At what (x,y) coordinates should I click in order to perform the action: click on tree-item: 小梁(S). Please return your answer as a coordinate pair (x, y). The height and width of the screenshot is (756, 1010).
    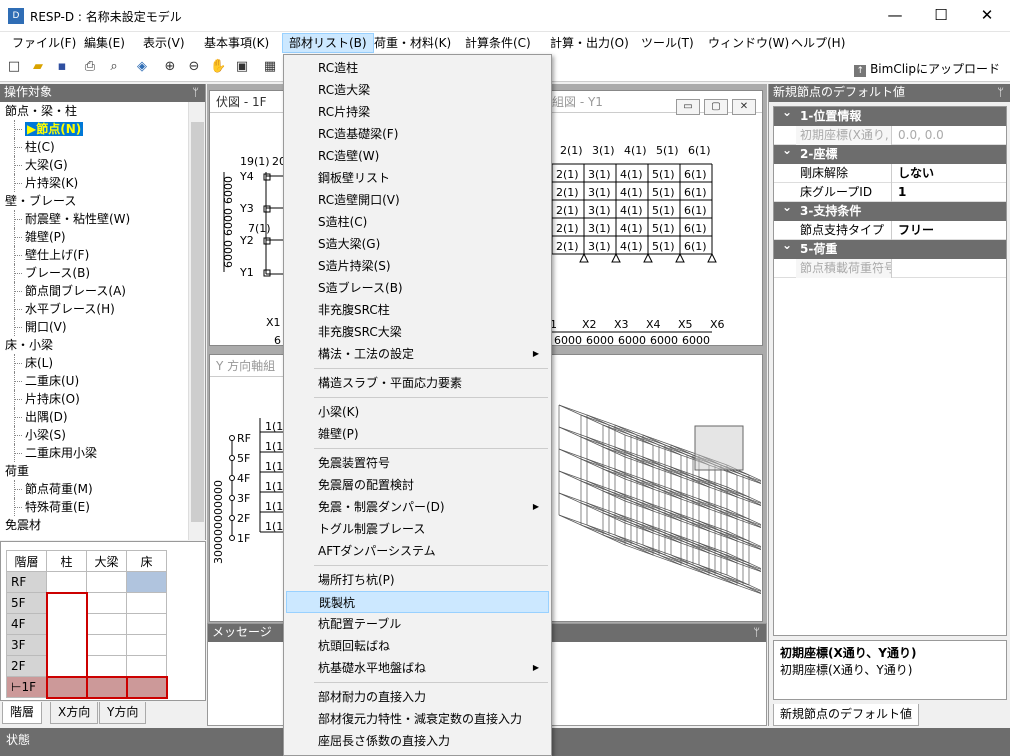
    Looking at the image, I should click on (102, 435).